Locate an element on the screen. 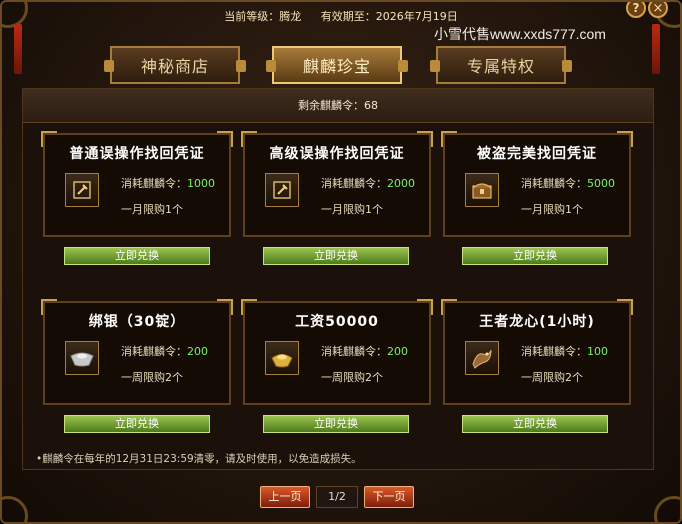 The image size is (682, 524). tab-qilin-treasure: 麒麟珍宝 is located at coordinates (337, 65).